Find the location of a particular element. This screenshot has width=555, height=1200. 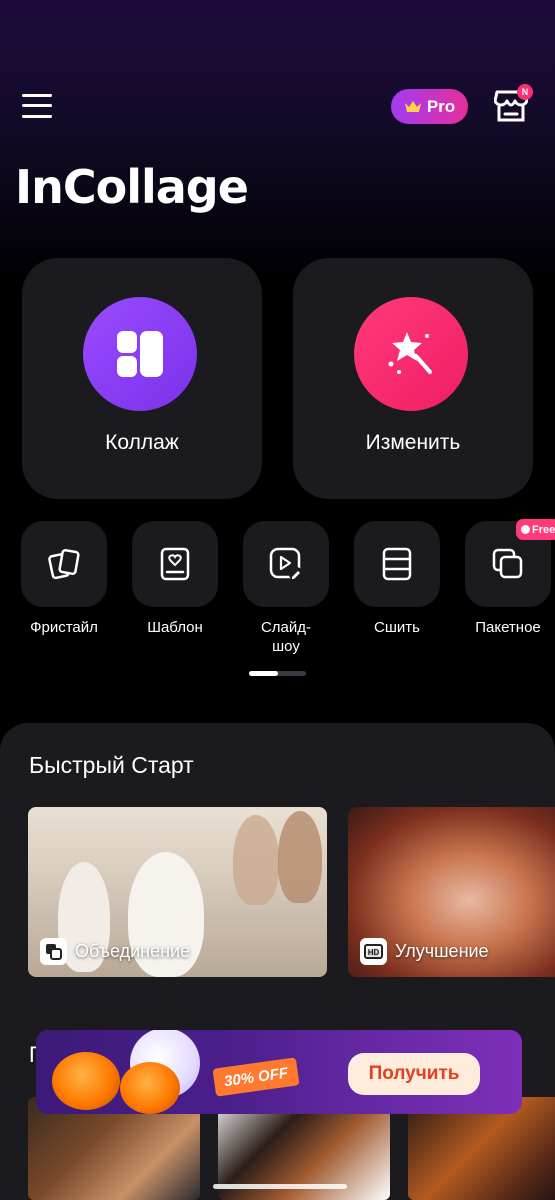

crown-icon is located at coordinates (412, 106).